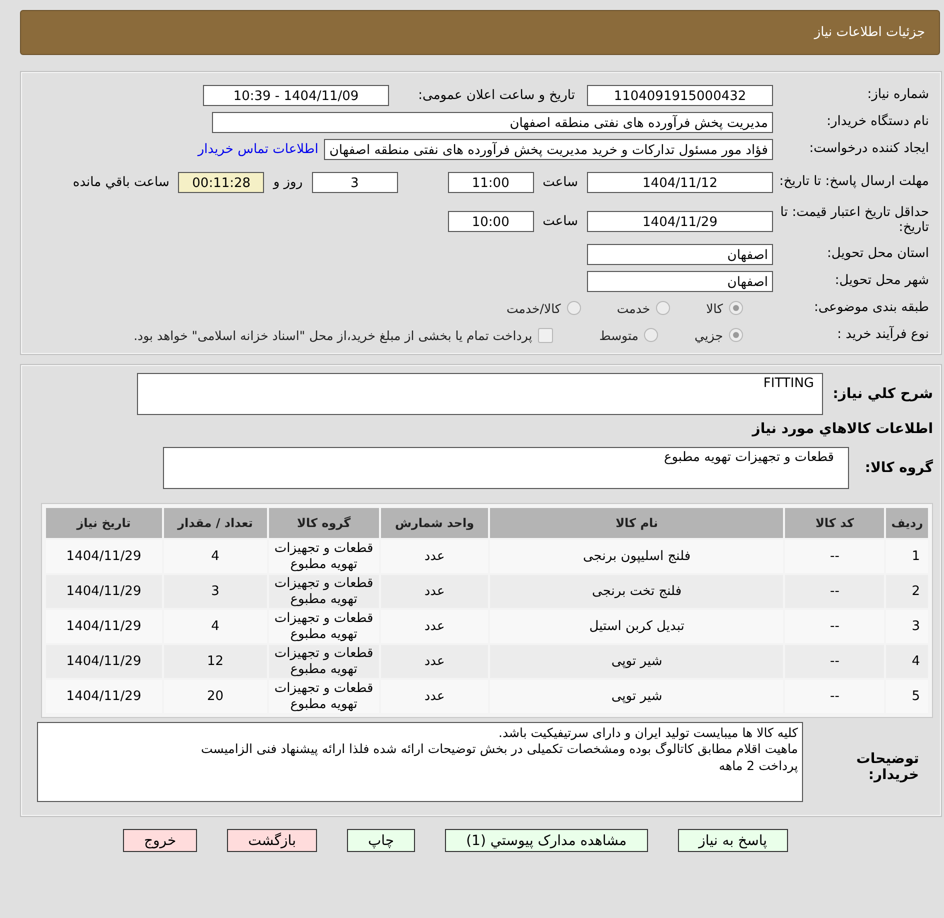  Describe the element at coordinates (546, 335) in the screenshot. I see `checkbox` at that location.